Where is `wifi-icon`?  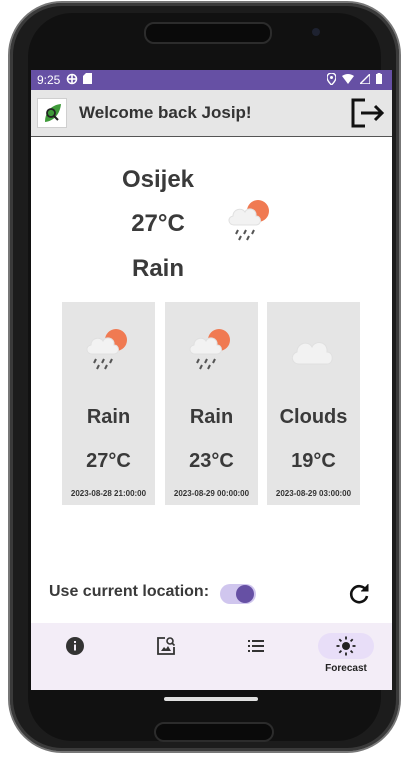 wifi-icon is located at coordinates (348, 80).